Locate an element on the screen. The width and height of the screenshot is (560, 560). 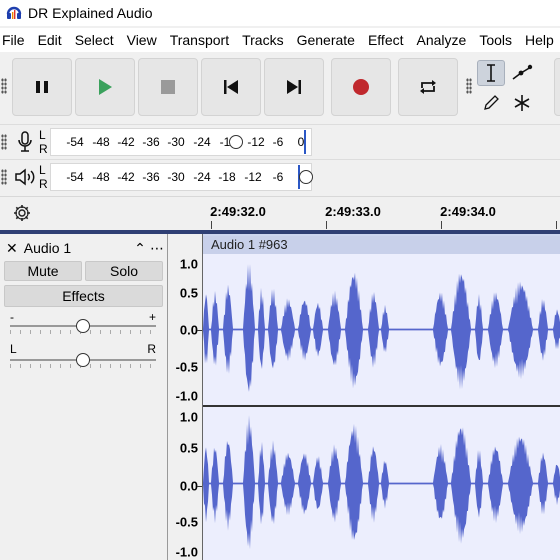
timeline-ruler: 2:49:32.0 2:49:33.0 2:49:34.0 is located at coordinates (280, 213).